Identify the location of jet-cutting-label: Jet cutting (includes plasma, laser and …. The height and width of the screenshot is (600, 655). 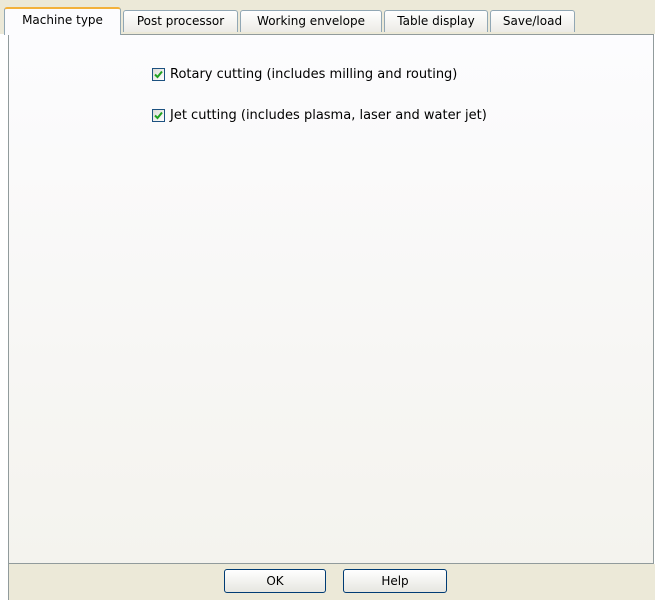
(328, 115).